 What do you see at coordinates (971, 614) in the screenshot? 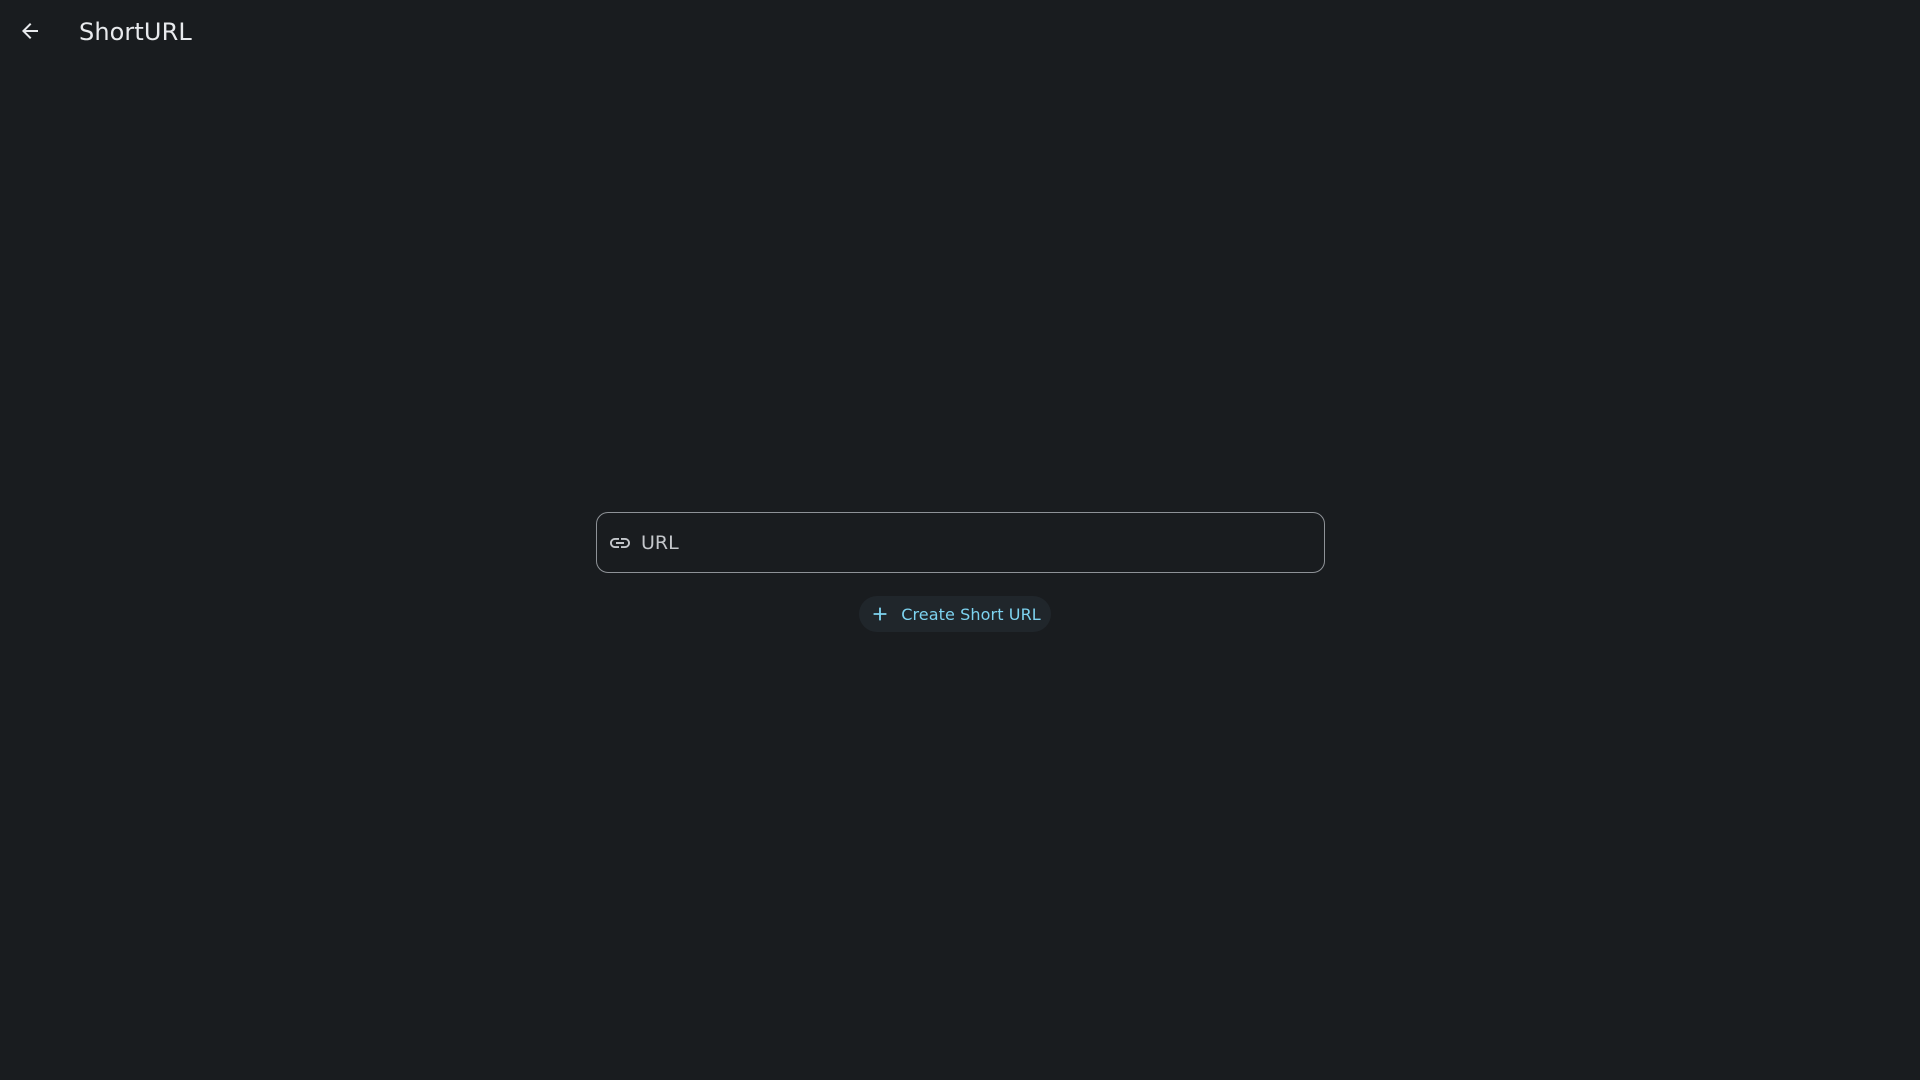
I see `create-button-label: Create Short URL` at bounding box center [971, 614].